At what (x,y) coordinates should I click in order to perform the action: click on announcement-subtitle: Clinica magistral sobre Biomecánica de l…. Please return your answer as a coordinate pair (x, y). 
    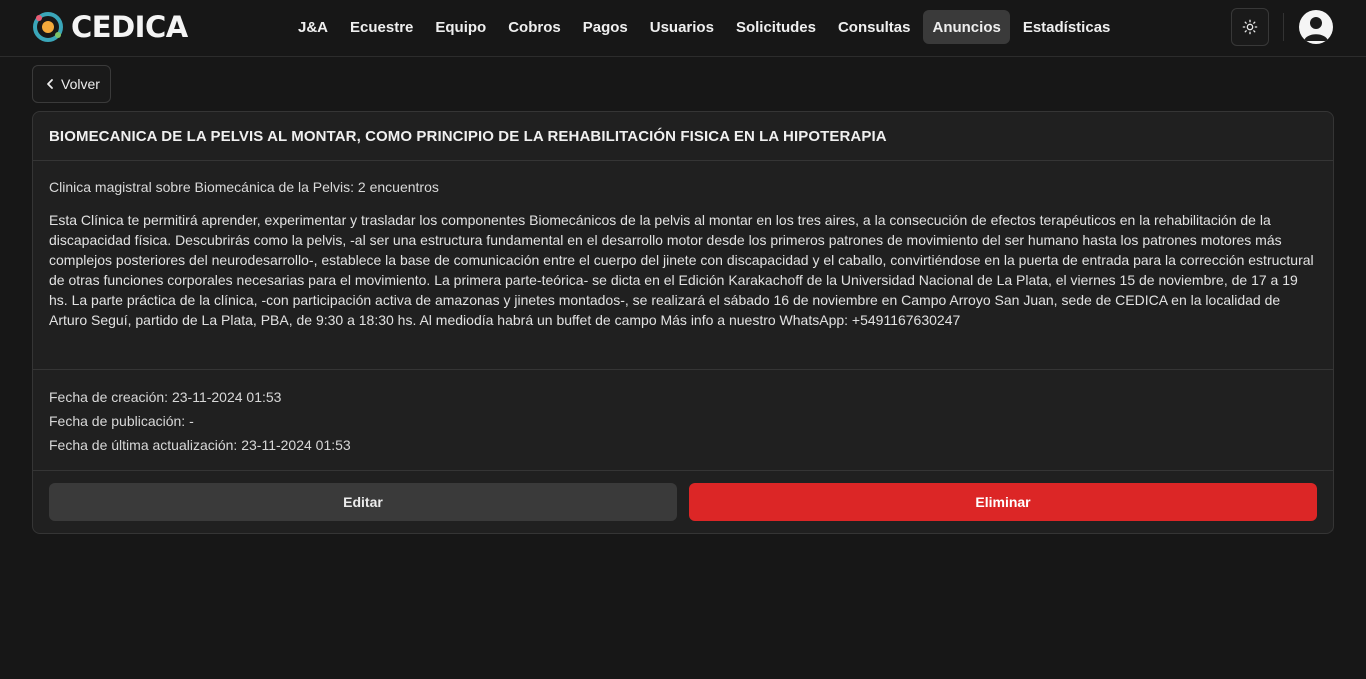
    Looking at the image, I should click on (244, 187).